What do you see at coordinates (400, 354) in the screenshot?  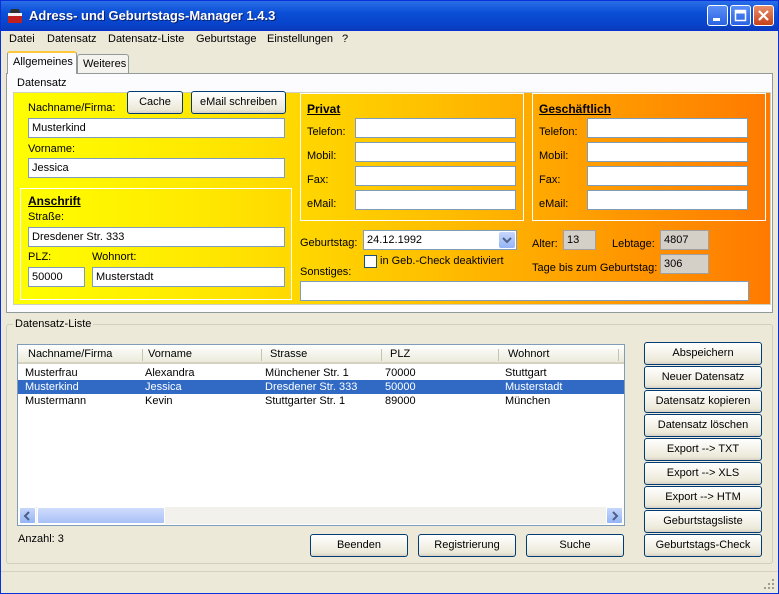 I see `column-header: PLZ` at bounding box center [400, 354].